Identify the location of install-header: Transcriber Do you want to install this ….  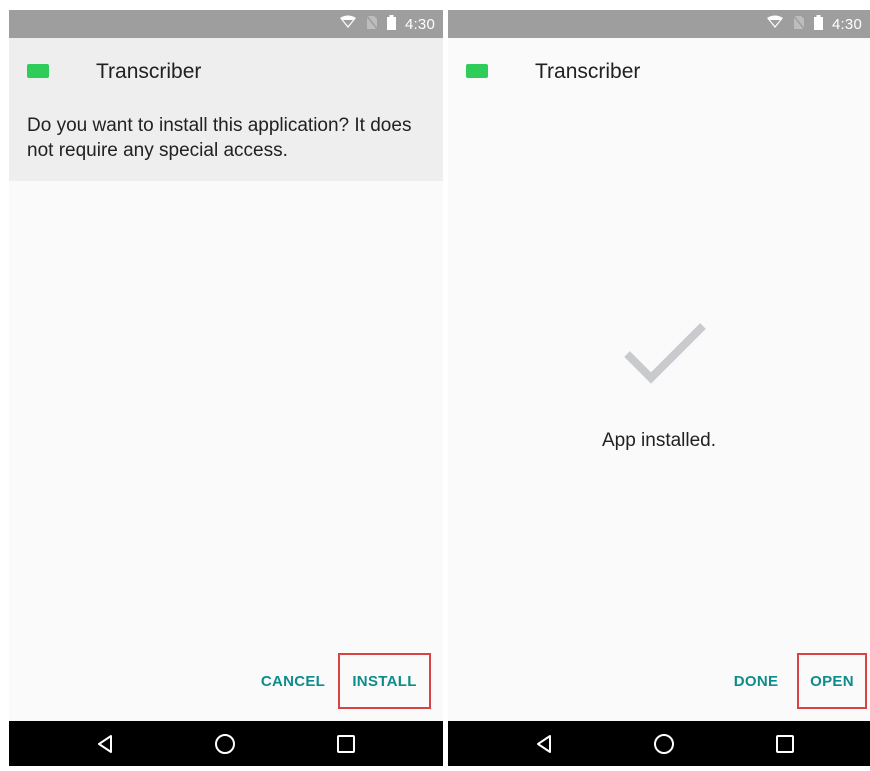
(226, 109).